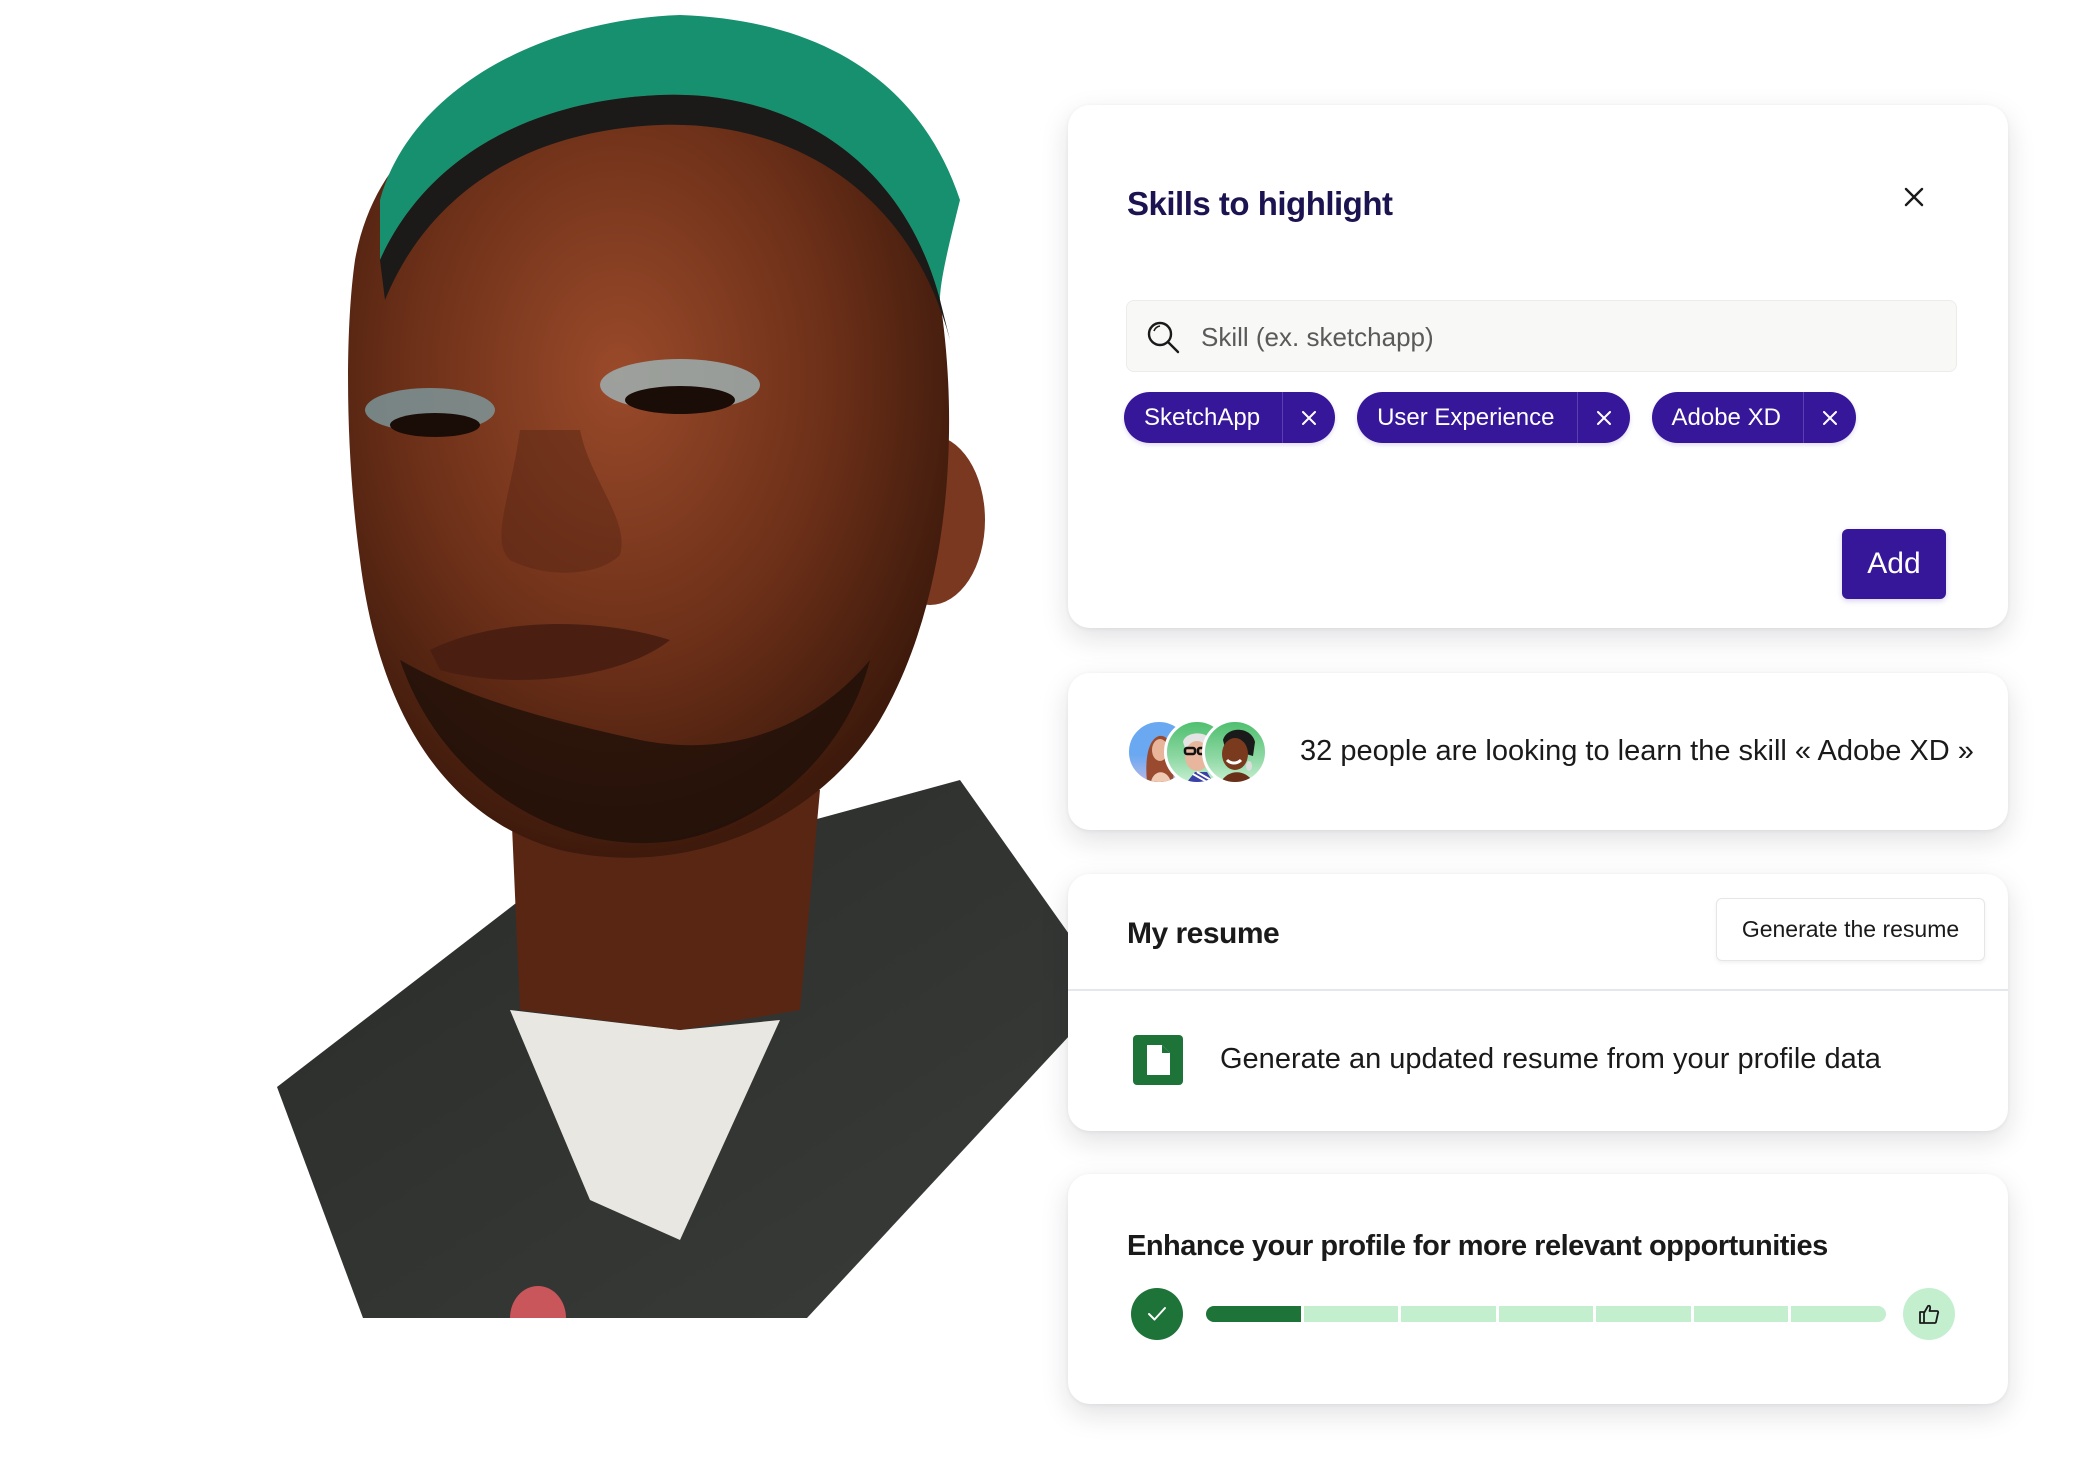  I want to click on skills-title: Skills to highlight, so click(1260, 203).